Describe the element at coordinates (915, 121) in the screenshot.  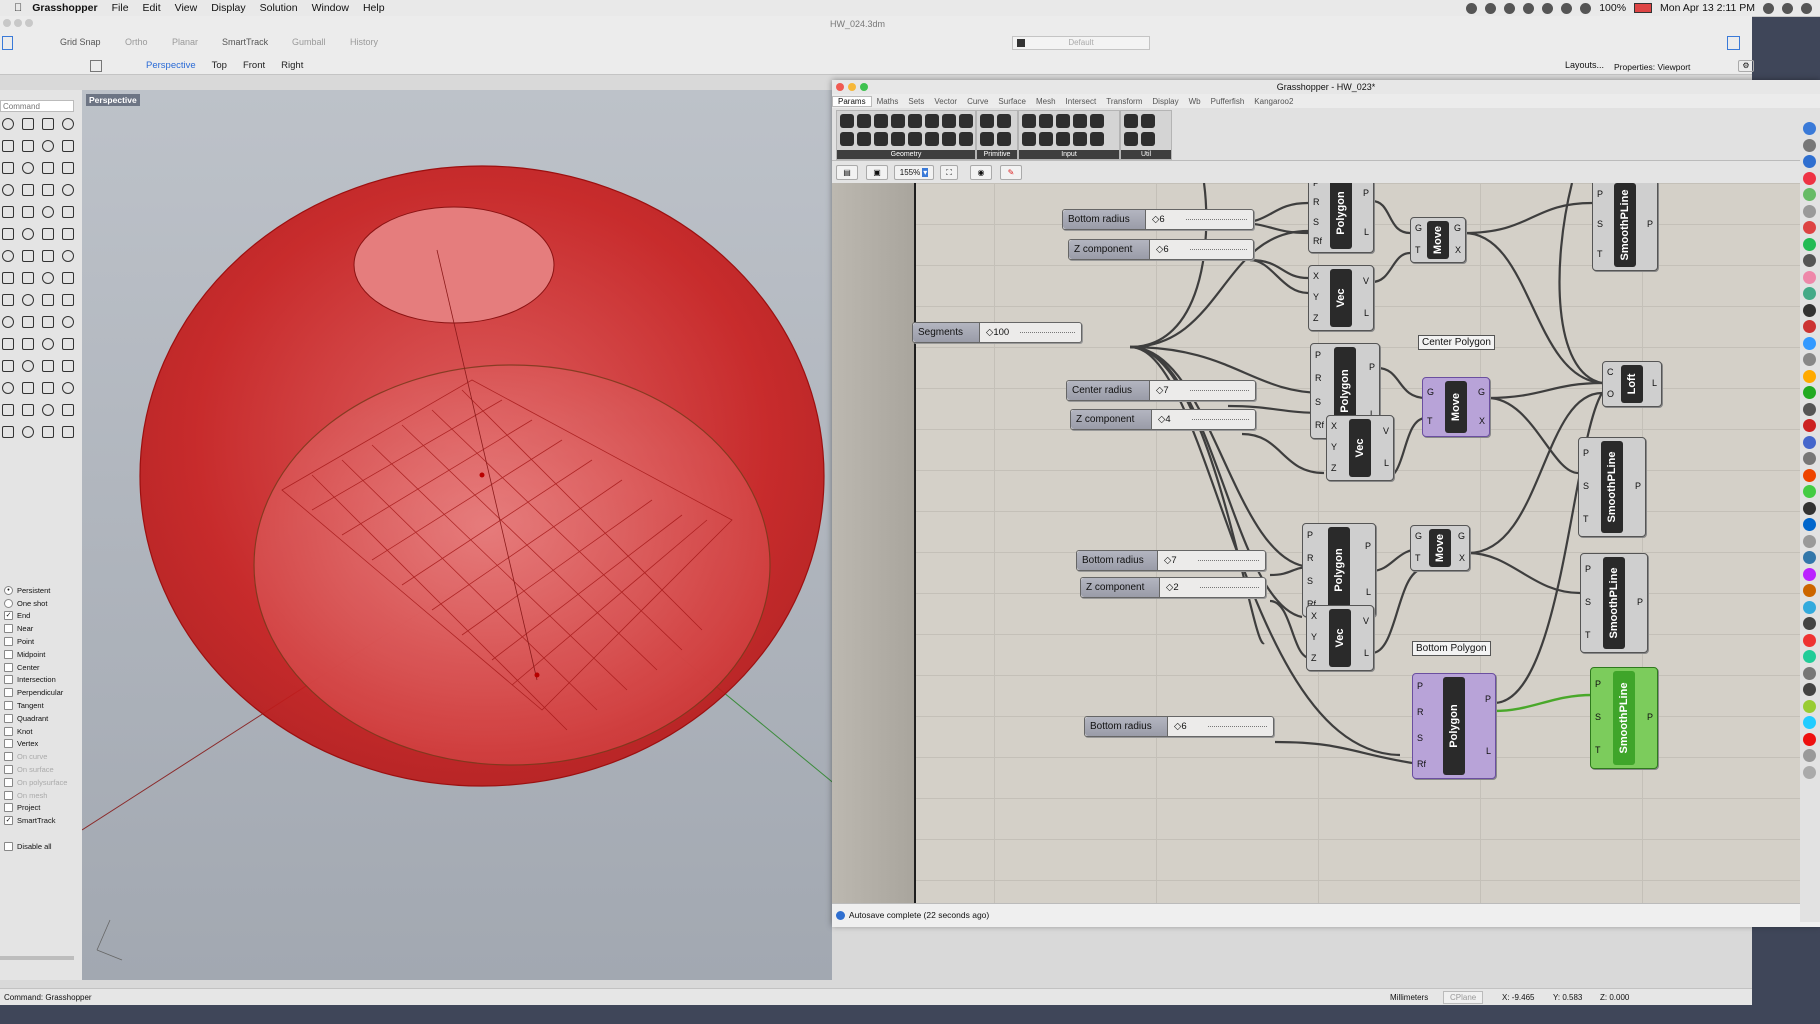
I see `arc-param-icon` at that location.